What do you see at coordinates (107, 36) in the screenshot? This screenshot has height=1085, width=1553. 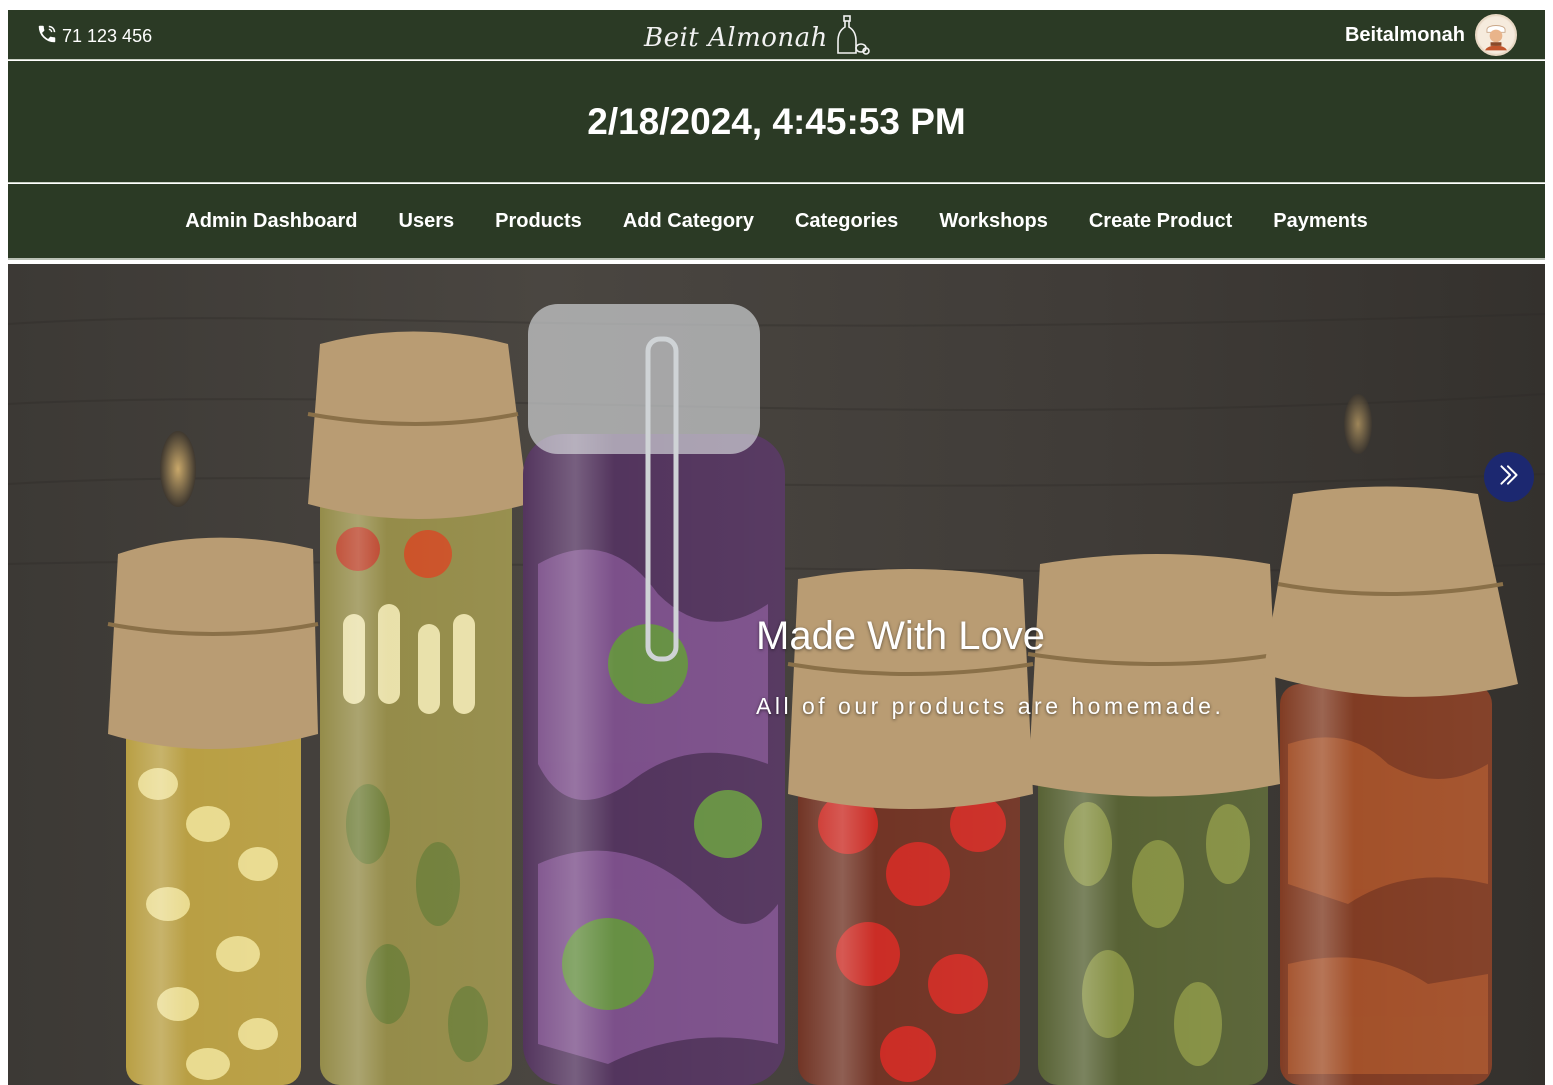 I see `phone-number: 71 123 456` at bounding box center [107, 36].